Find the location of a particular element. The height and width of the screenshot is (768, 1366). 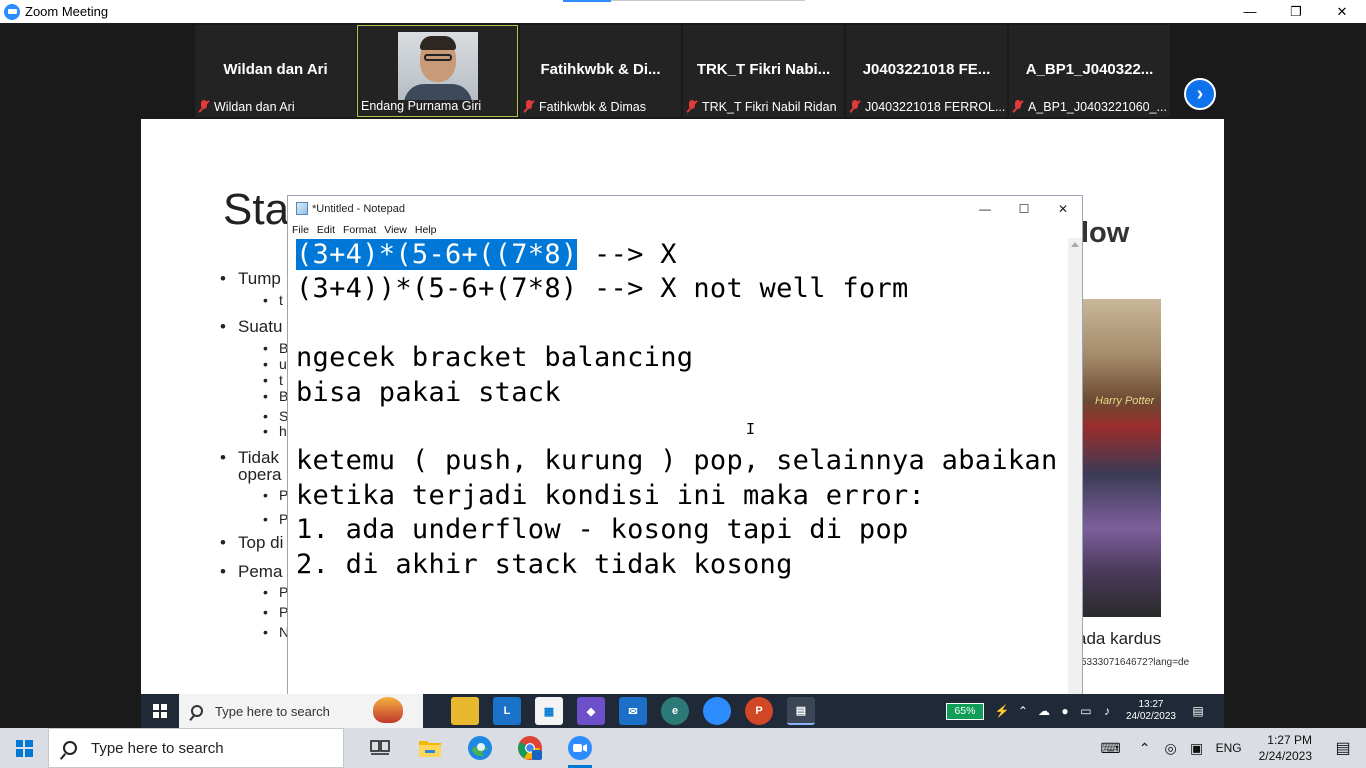

remote-start-button is located at coordinates (160, 711).